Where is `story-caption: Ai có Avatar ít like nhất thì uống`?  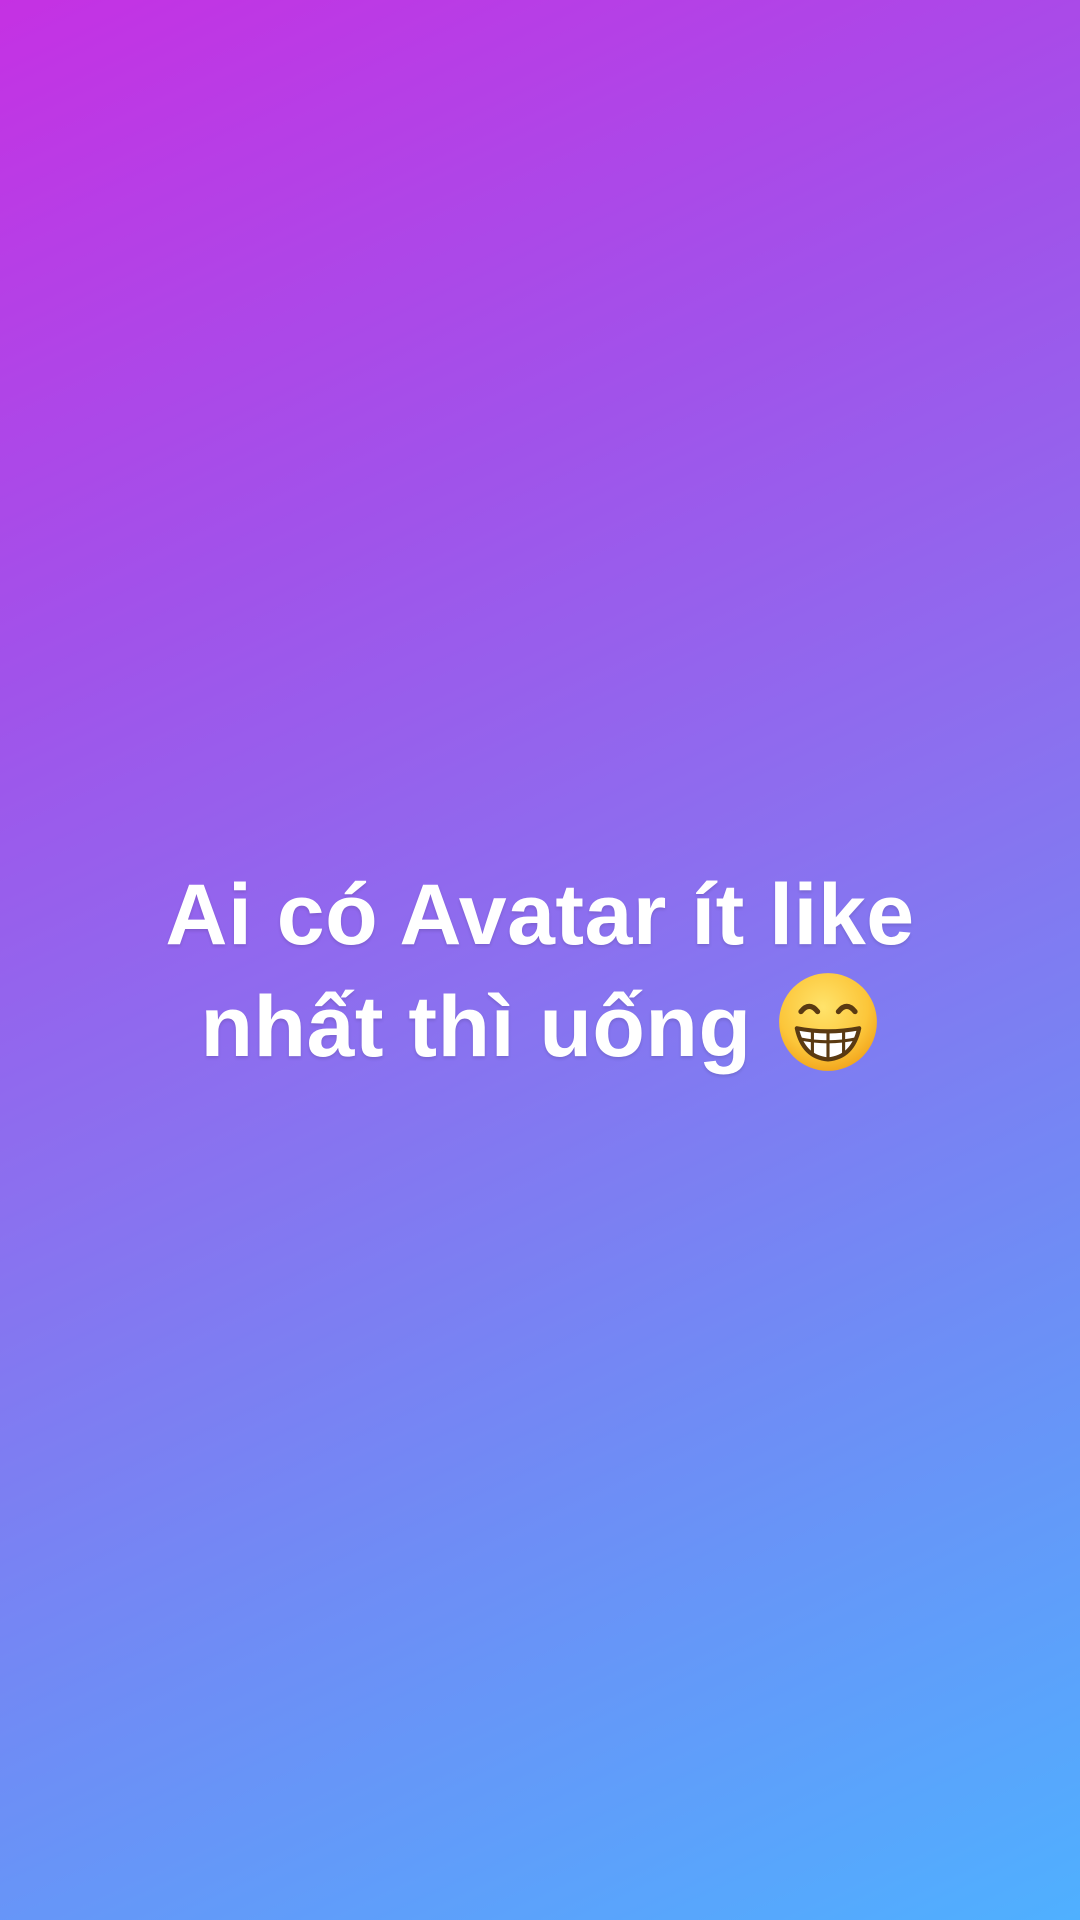
story-caption: Ai có Avatar ít like nhất thì uống is located at coordinates (540, 971).